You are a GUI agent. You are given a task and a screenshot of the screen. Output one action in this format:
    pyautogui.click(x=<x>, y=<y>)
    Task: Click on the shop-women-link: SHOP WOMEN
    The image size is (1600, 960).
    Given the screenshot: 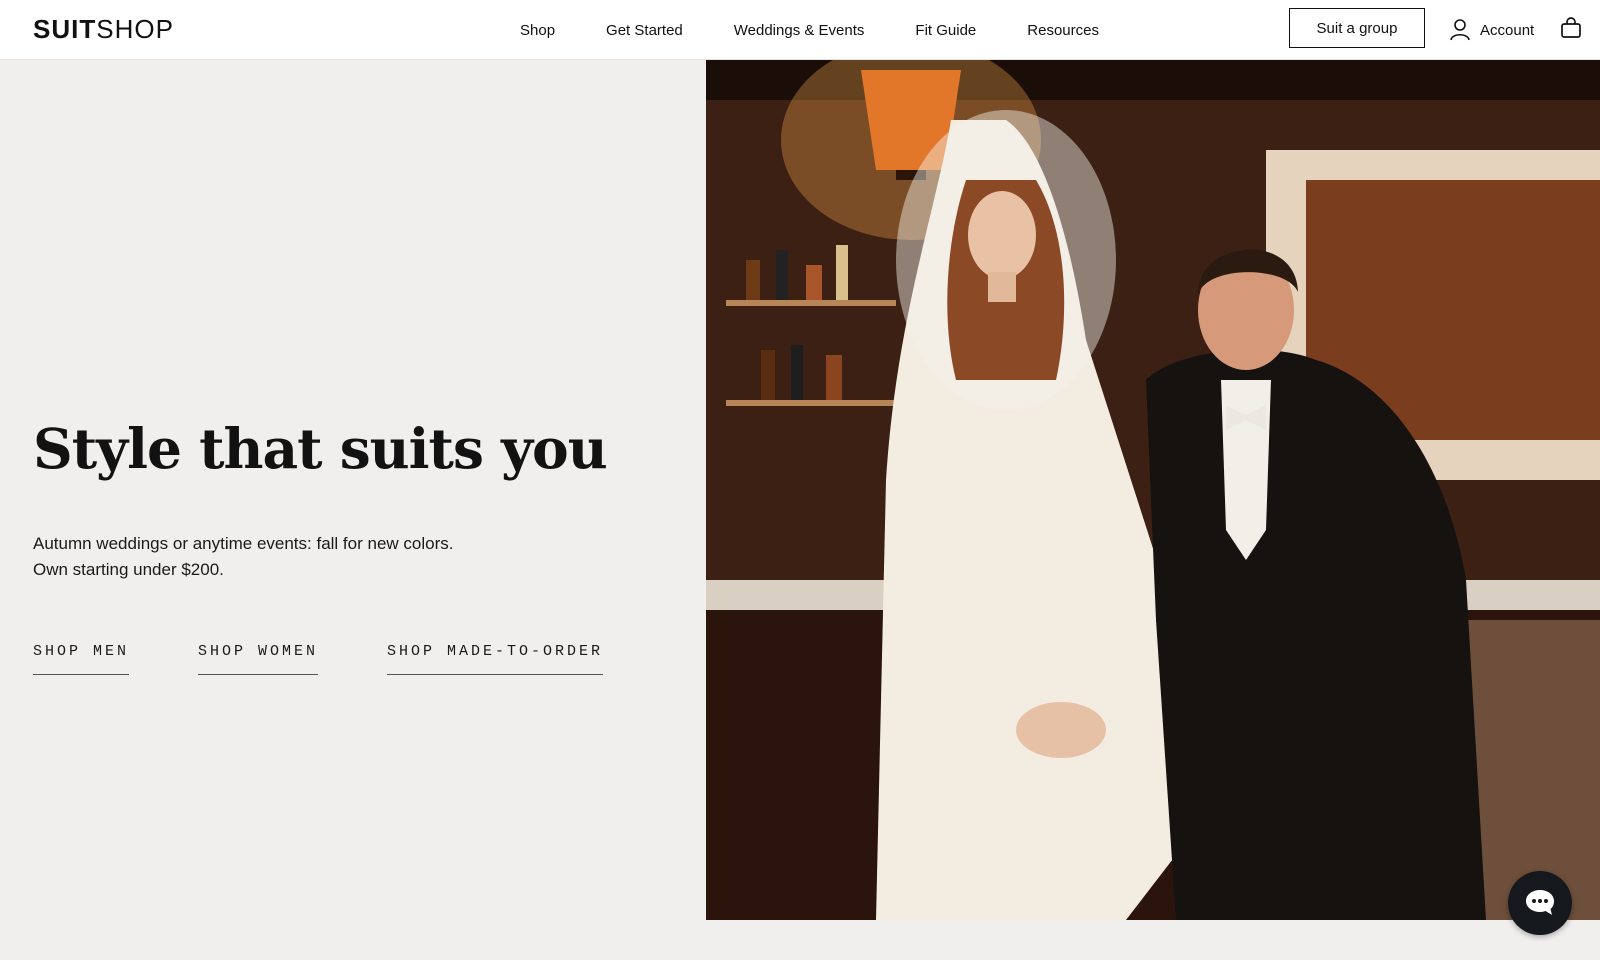 What is the action you would take?
    pyautogui.click(x=258, y=659)
    